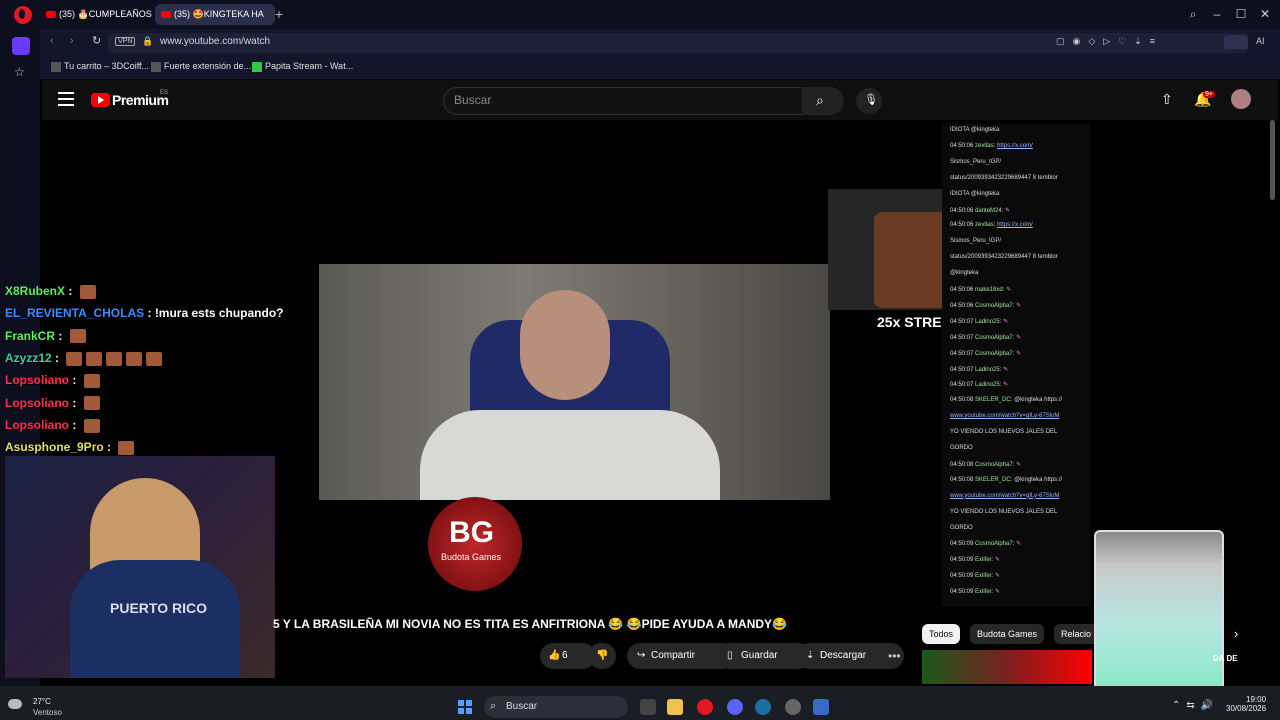  Describe the element at coordinates (21, 46) in the screenshot. I see `home-icon` at that location.